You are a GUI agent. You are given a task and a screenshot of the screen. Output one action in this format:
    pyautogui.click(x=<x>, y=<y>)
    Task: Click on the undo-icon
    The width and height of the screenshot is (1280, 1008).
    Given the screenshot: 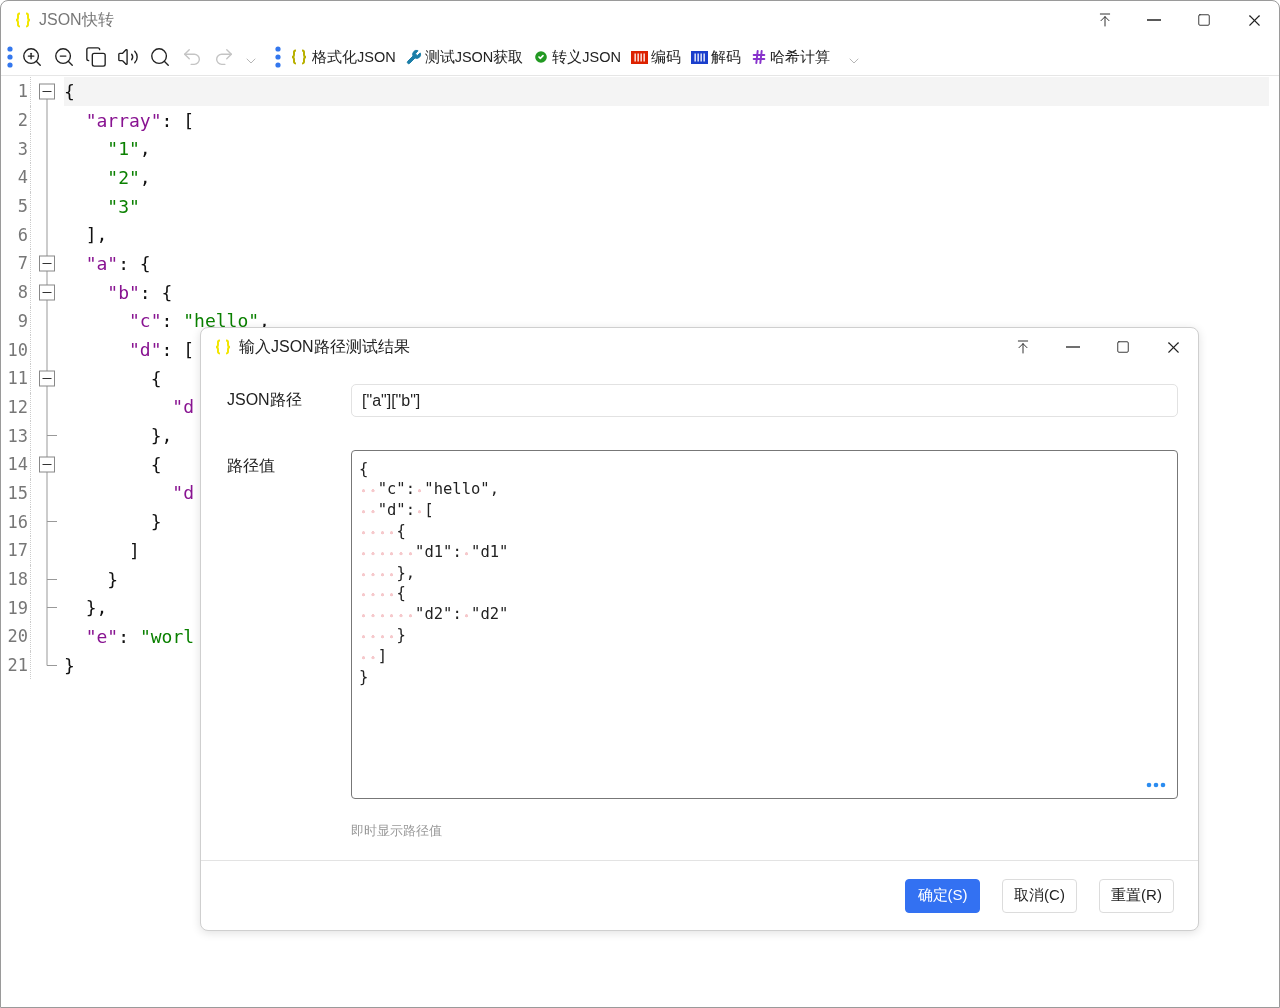 What is the action you would take?
    pyautogui.click(x=192, y=57)
    